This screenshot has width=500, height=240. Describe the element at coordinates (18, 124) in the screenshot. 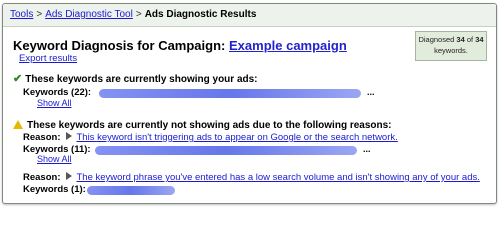

I see `warning-icon` at that location.